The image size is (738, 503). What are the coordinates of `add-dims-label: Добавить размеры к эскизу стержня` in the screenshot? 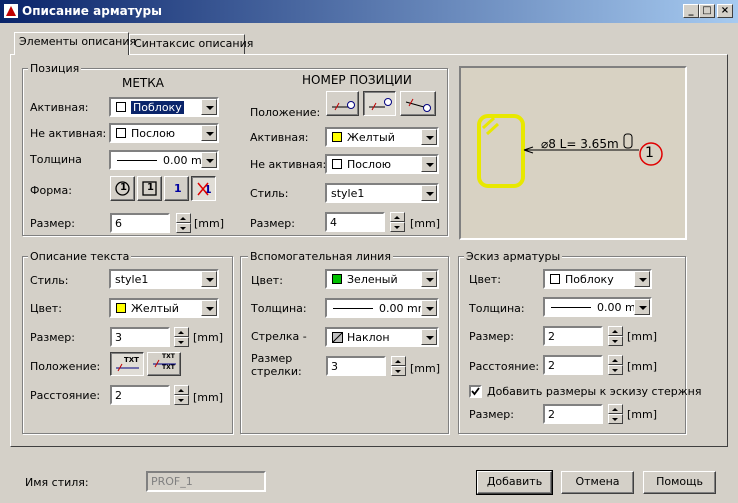 It's located at (594, 391).